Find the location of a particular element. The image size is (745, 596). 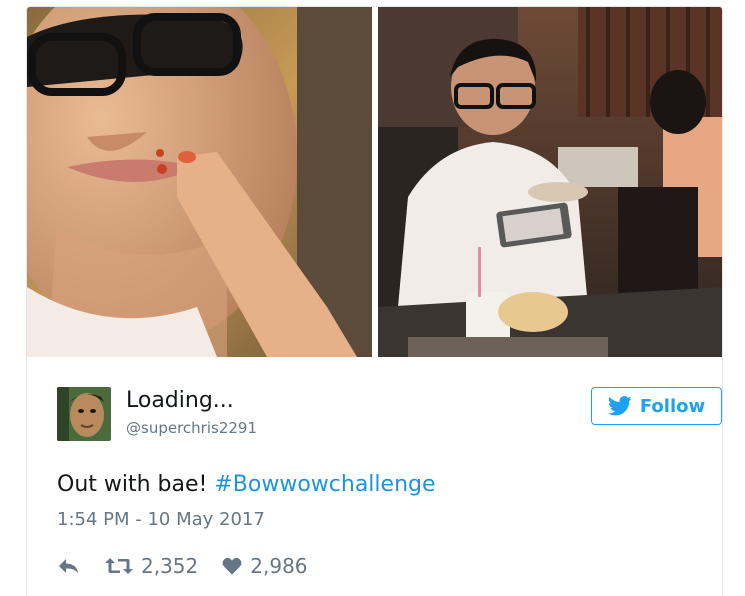

tweet-timestamp: 1:54 PM - 10 May 2017 is located at coordinates (161, 519).